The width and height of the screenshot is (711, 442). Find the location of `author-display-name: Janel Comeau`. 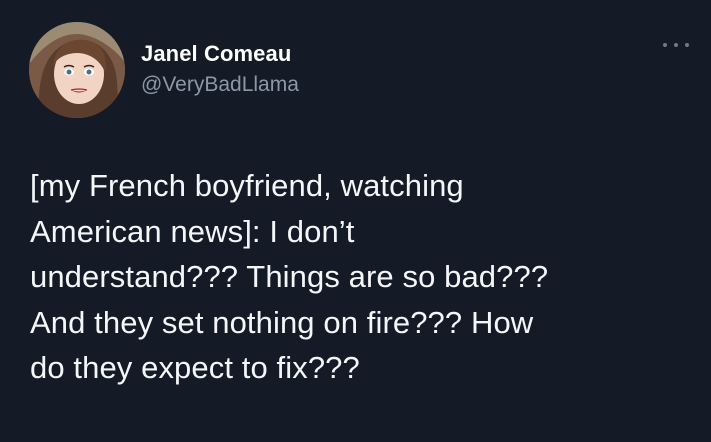

author-display-name: Janel Comeau is located at coordinates (220, 54).